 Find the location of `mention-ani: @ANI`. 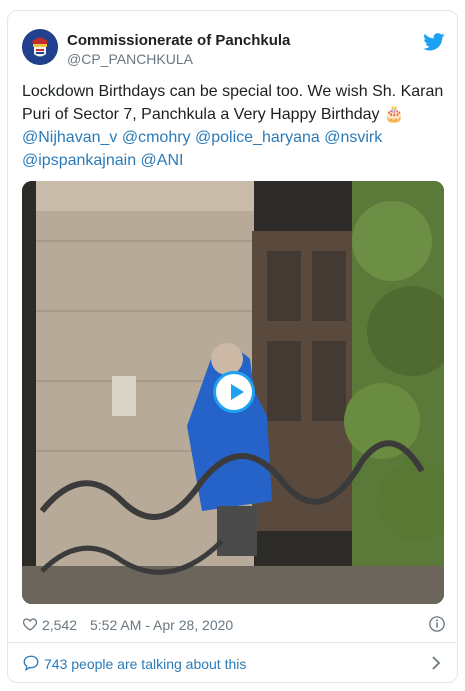

mention-ani: @ANI is located at coordinates (162, 160).